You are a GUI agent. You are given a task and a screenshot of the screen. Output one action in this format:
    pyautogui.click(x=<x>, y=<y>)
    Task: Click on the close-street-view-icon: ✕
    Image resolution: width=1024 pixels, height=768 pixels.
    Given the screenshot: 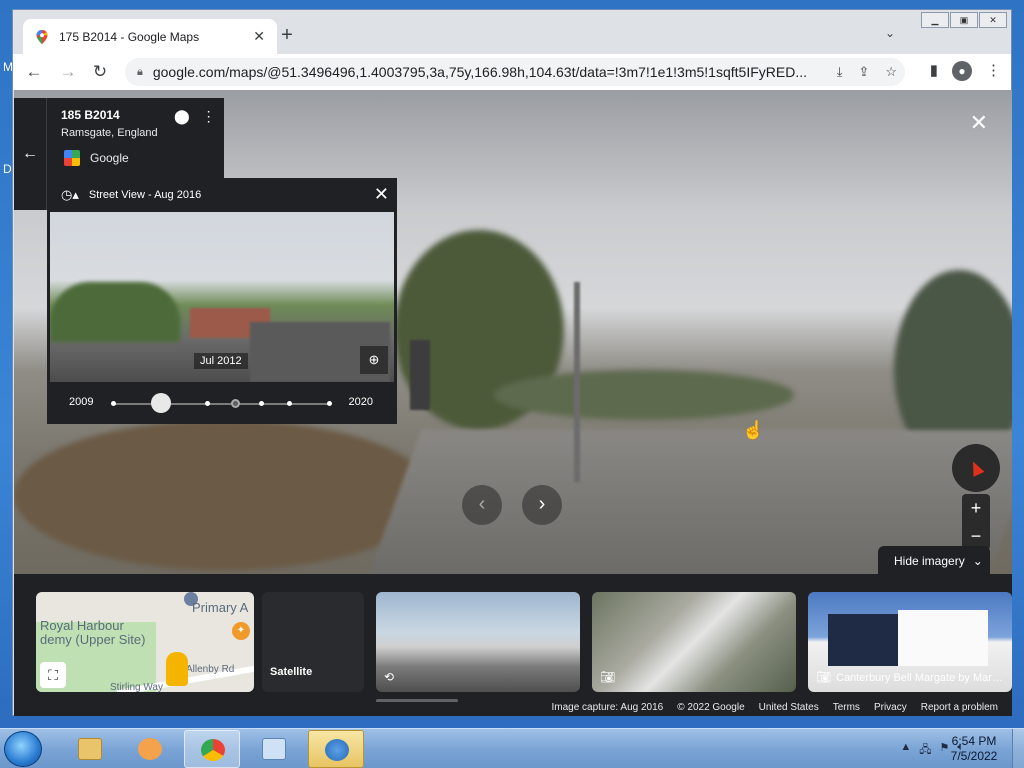 What is the action you would take?
    pyautogui.click(x=979, y=123)
    